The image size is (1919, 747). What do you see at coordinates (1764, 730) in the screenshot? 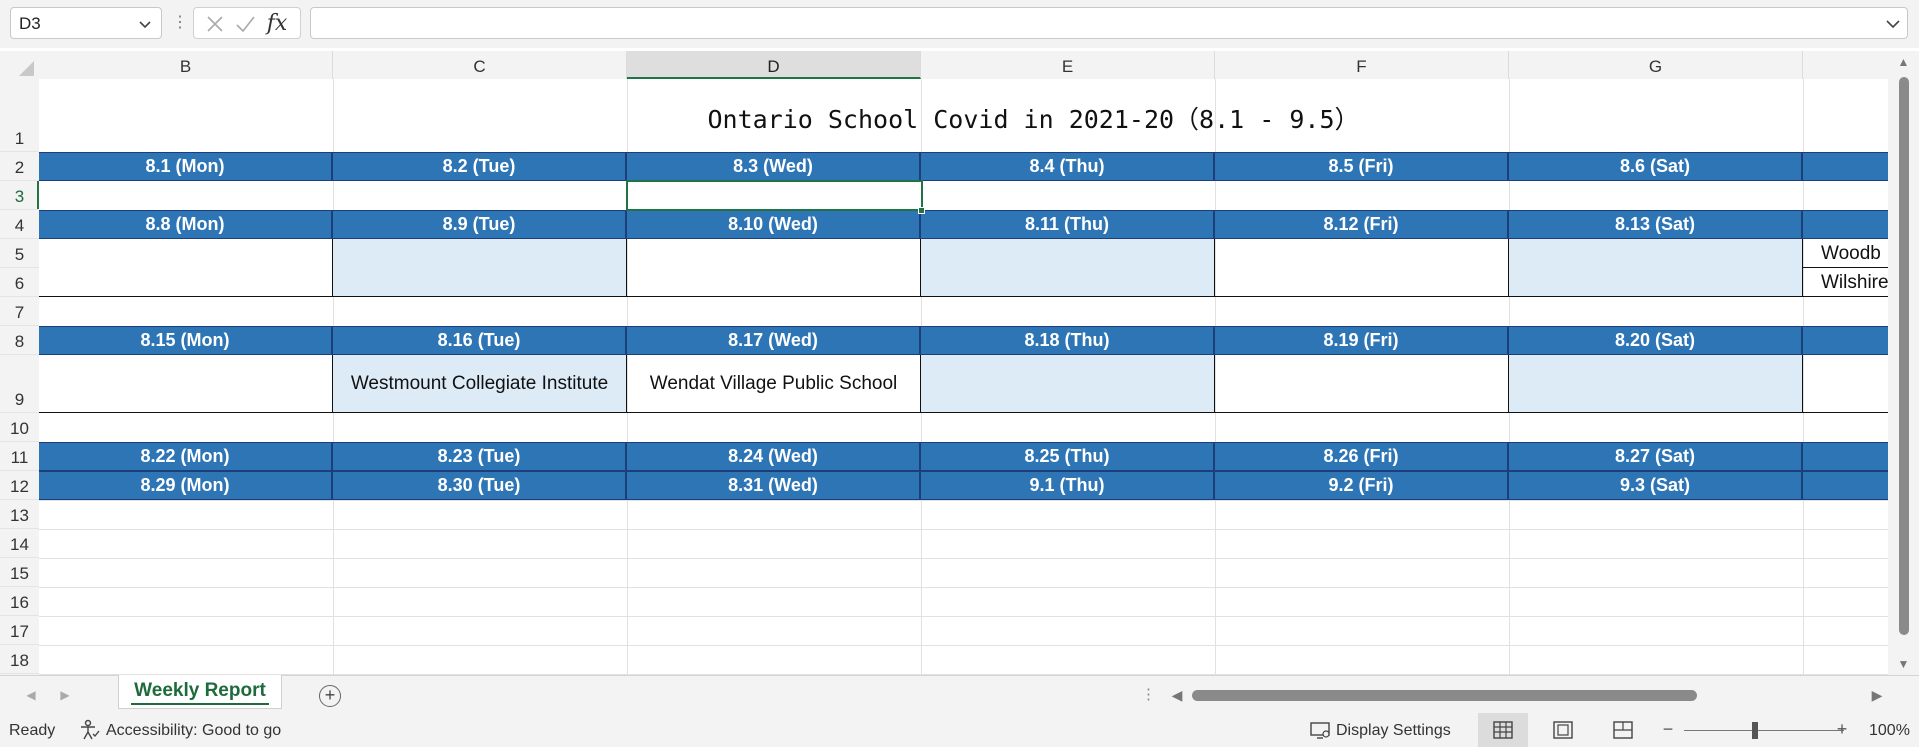
I see `zoom-slider-track` at bounding box center [1764, 730].